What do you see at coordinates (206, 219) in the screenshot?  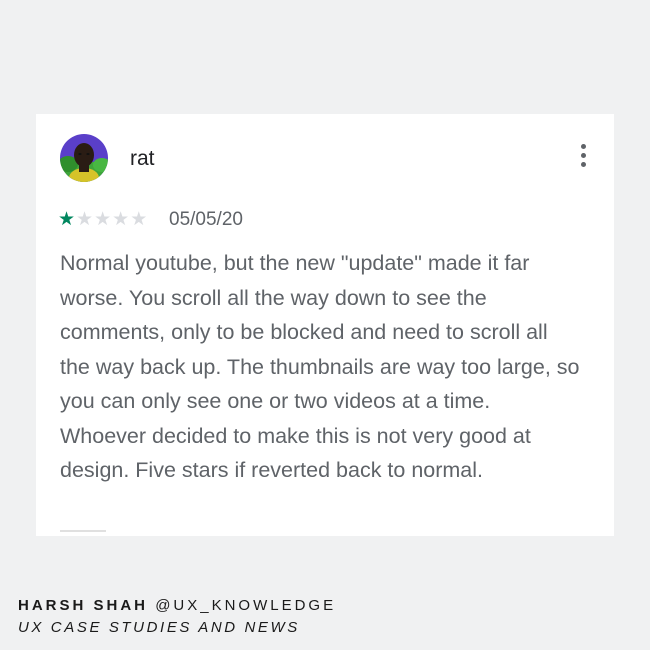 I see `review-date: 05/05/20` at bounding box center [206, 219].